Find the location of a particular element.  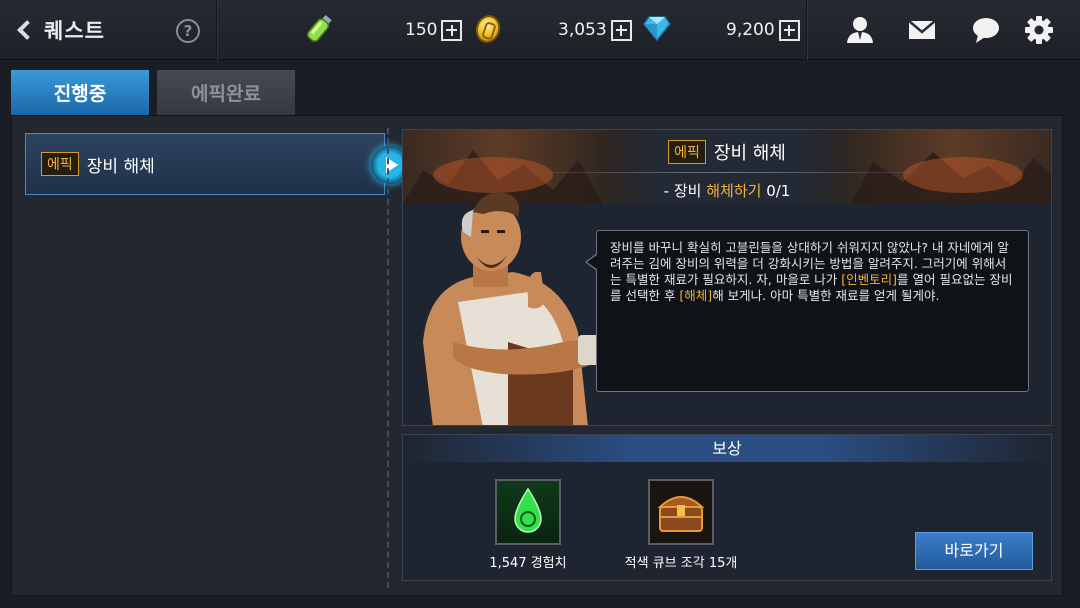

objective-action: 해체하기 is located at coordinates (734, 191).